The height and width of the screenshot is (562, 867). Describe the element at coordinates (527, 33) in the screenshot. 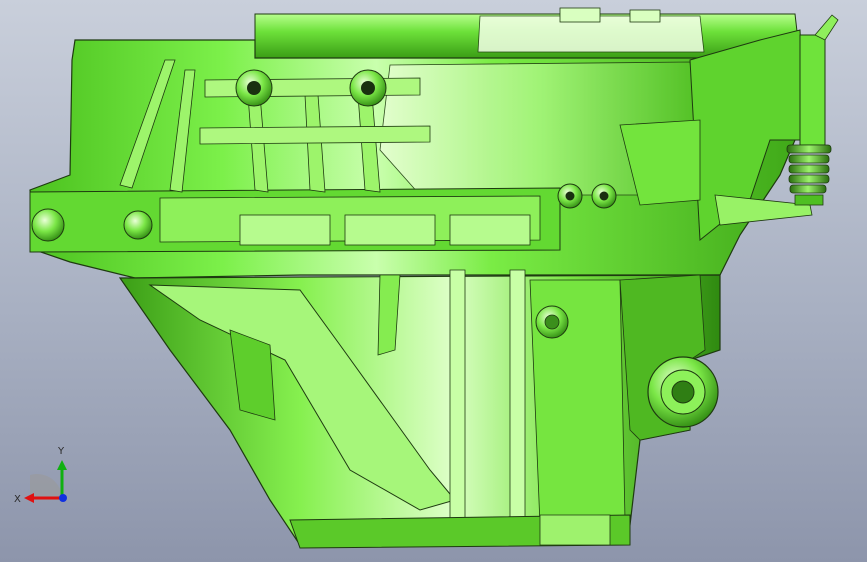

I see `housing-upper-top-flange` at that location.